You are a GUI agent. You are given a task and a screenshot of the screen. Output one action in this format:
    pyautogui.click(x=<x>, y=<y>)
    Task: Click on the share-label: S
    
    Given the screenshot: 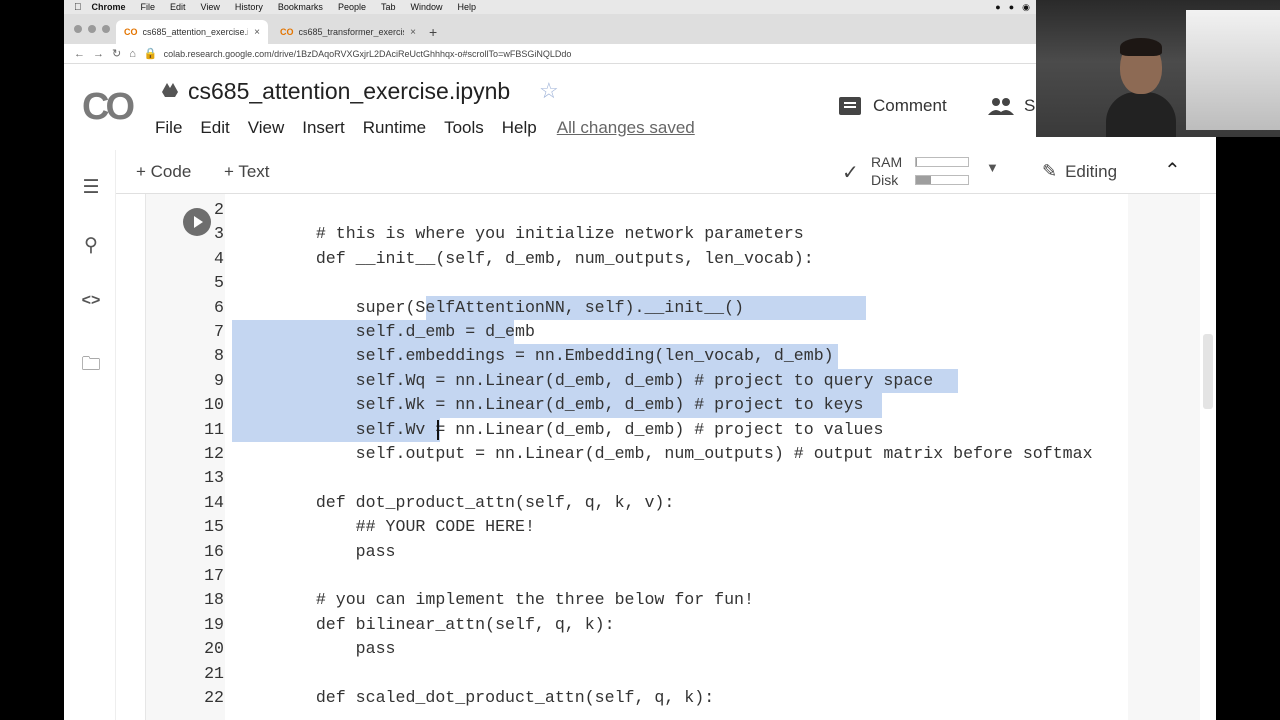 What is the action you would take?
    pyautogui.click(x=1030, y=105)
    